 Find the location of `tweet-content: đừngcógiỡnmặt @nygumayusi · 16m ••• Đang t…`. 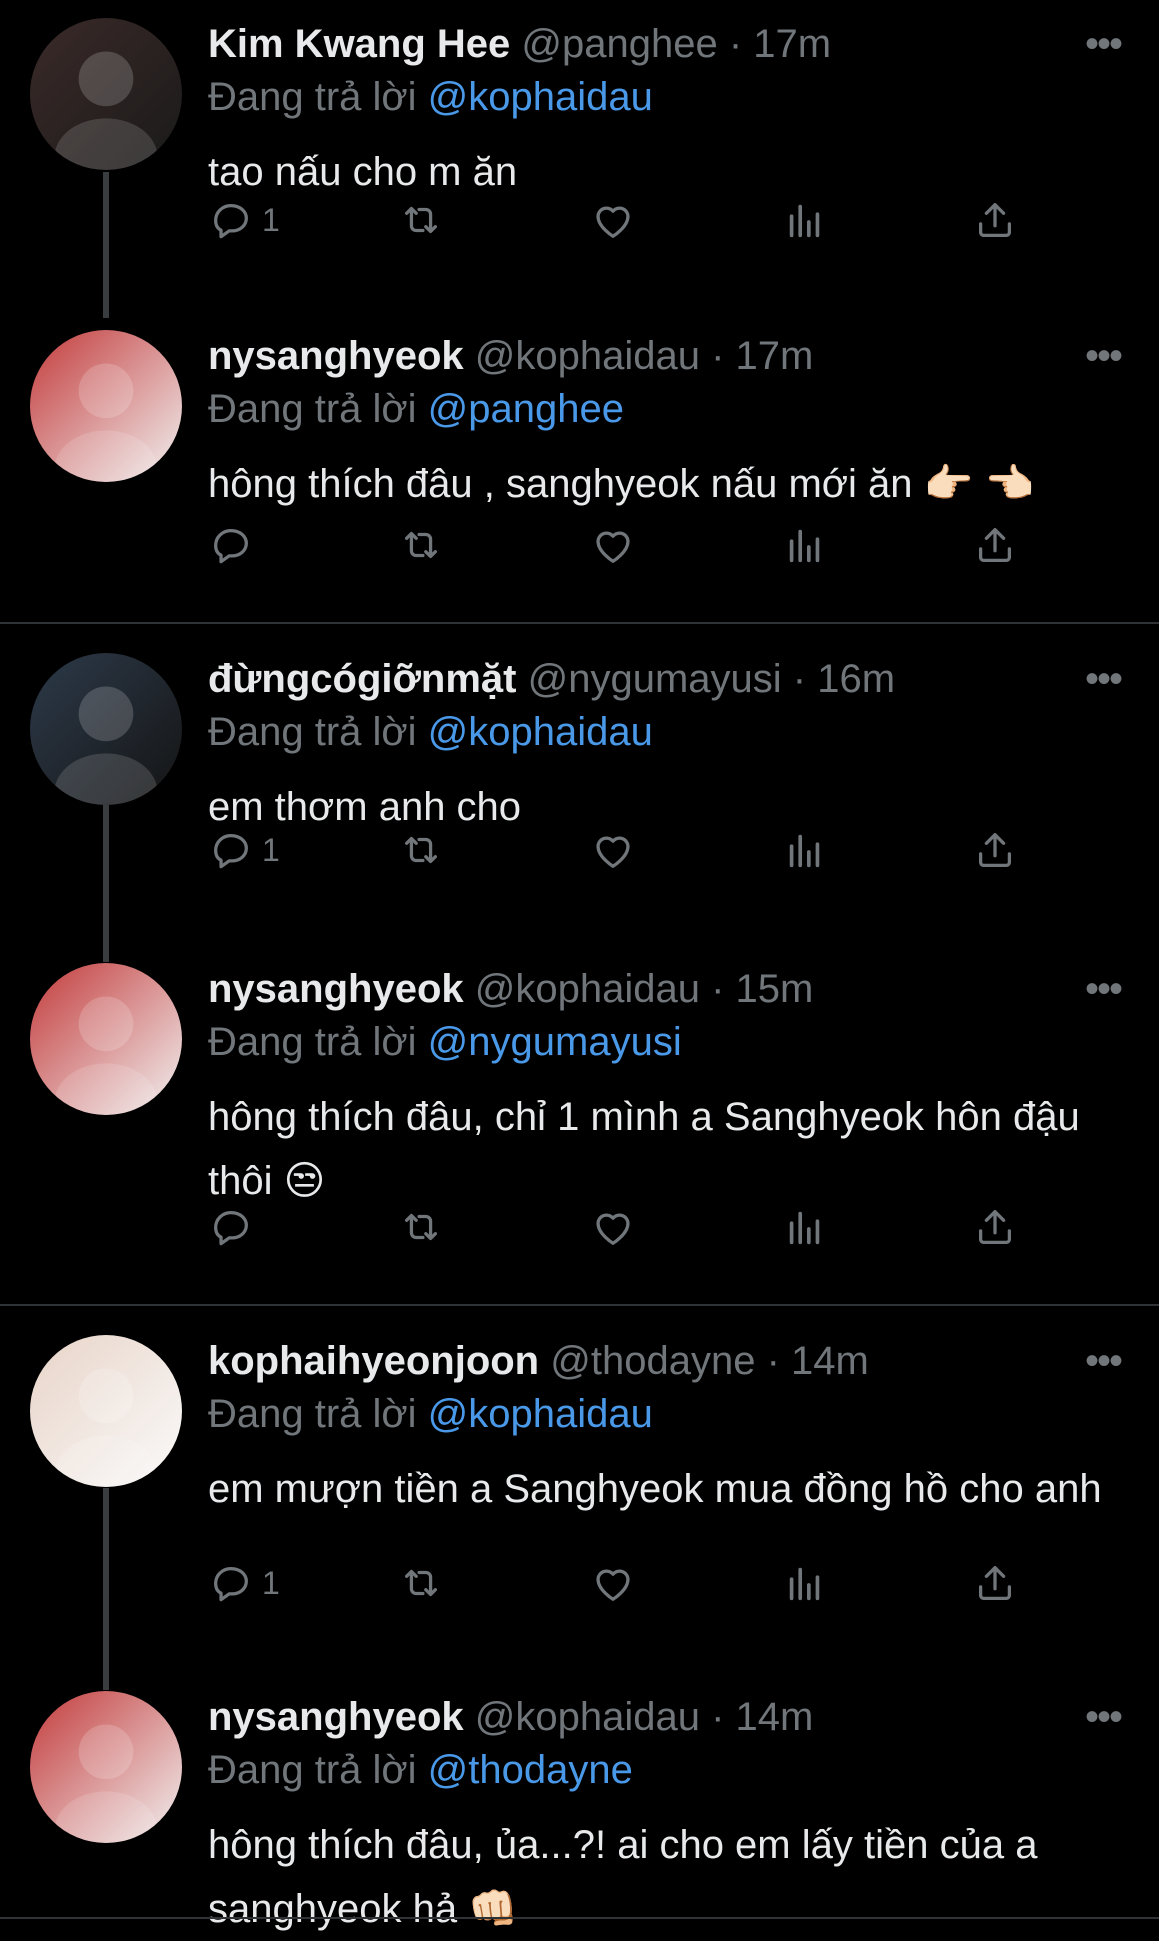

tweet-content: đừngcógiỡnmặt @nygumayusi · 16m ••• Đang t… is located at coordinates (668, 745).